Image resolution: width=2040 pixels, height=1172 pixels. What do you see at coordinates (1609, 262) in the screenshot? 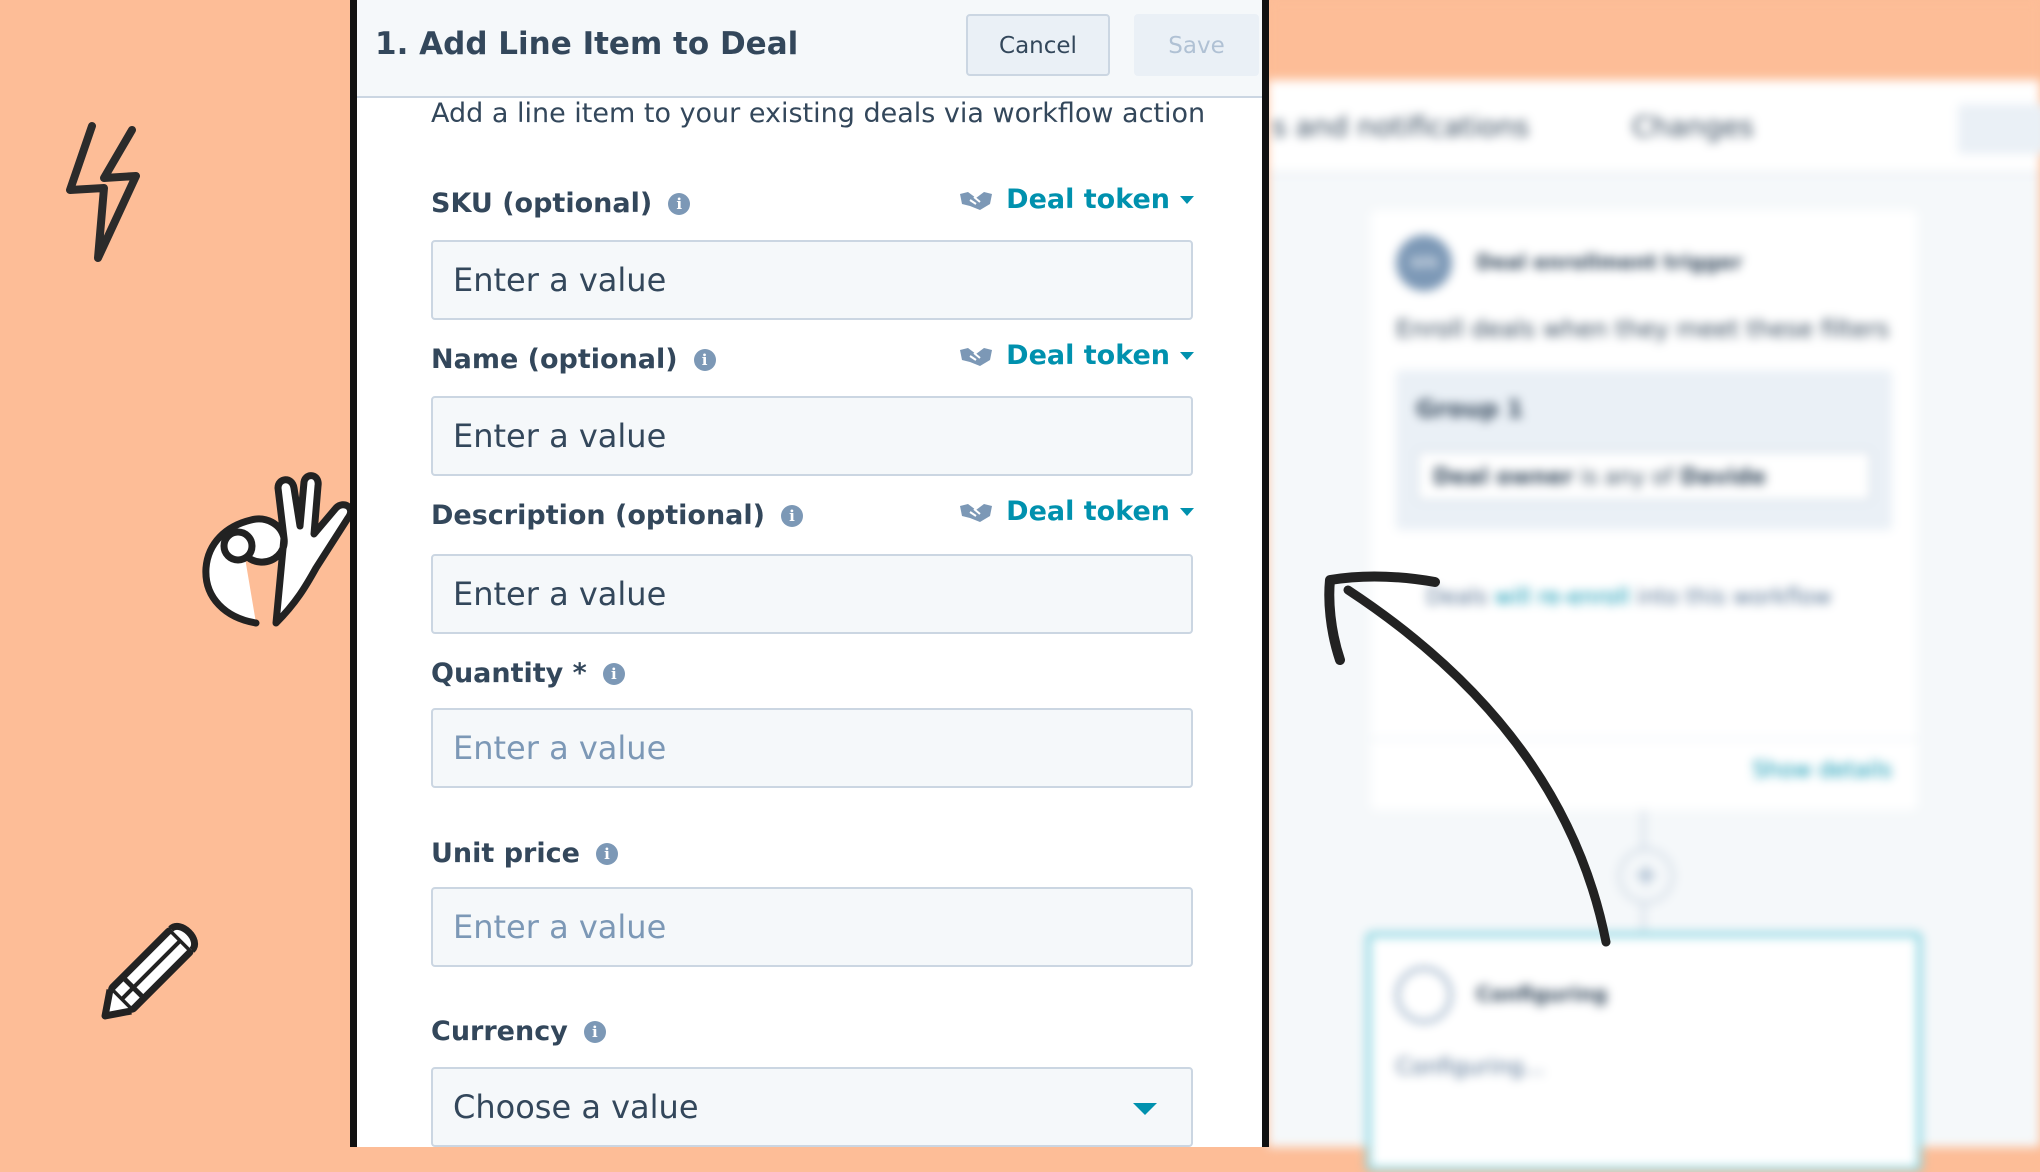
I see `trigger-card-title: Deal enrollment trigger` at bounding box center [1609, 262].